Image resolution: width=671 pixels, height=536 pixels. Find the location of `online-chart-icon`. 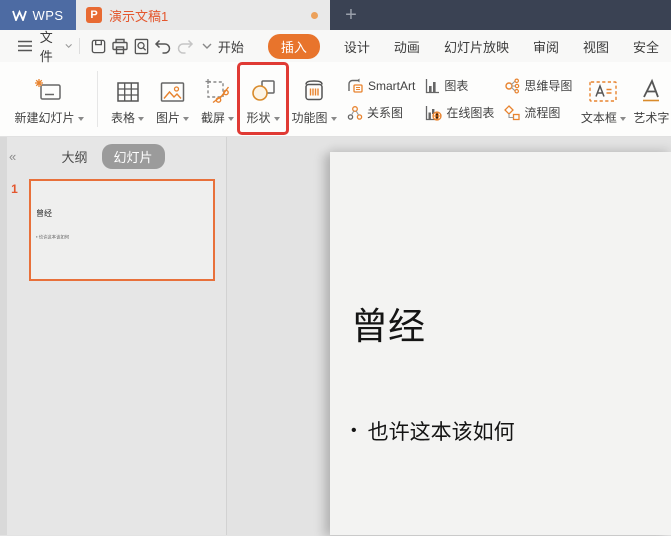

online-chart-icon is located at coordinates (434, 113).